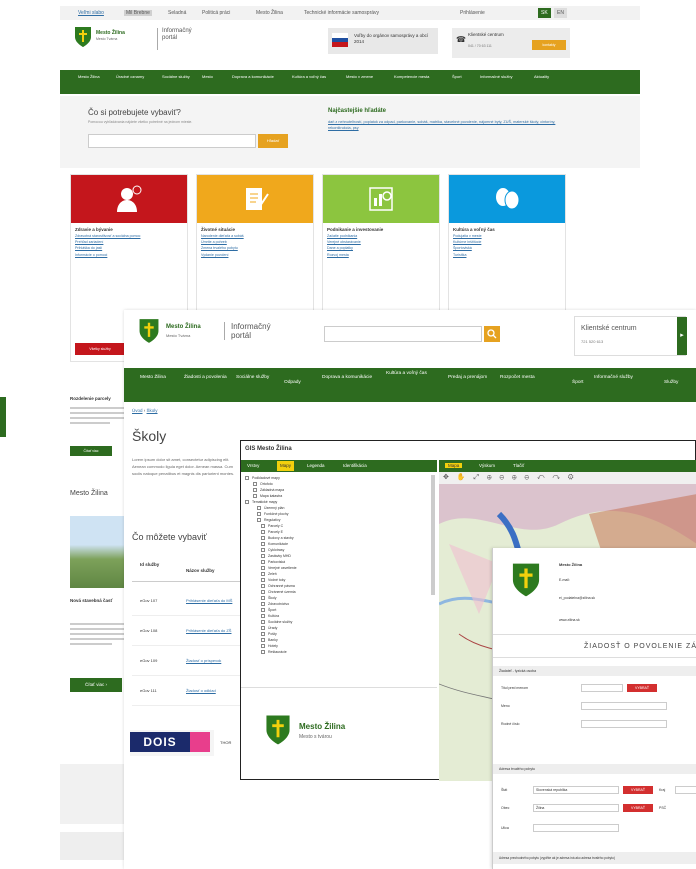 The image size is (696, 869). Describe the element at coordinates (187, 691) in the screenshot. I see `table-row: eGov 111 Žiadosť o odklad` at that location.